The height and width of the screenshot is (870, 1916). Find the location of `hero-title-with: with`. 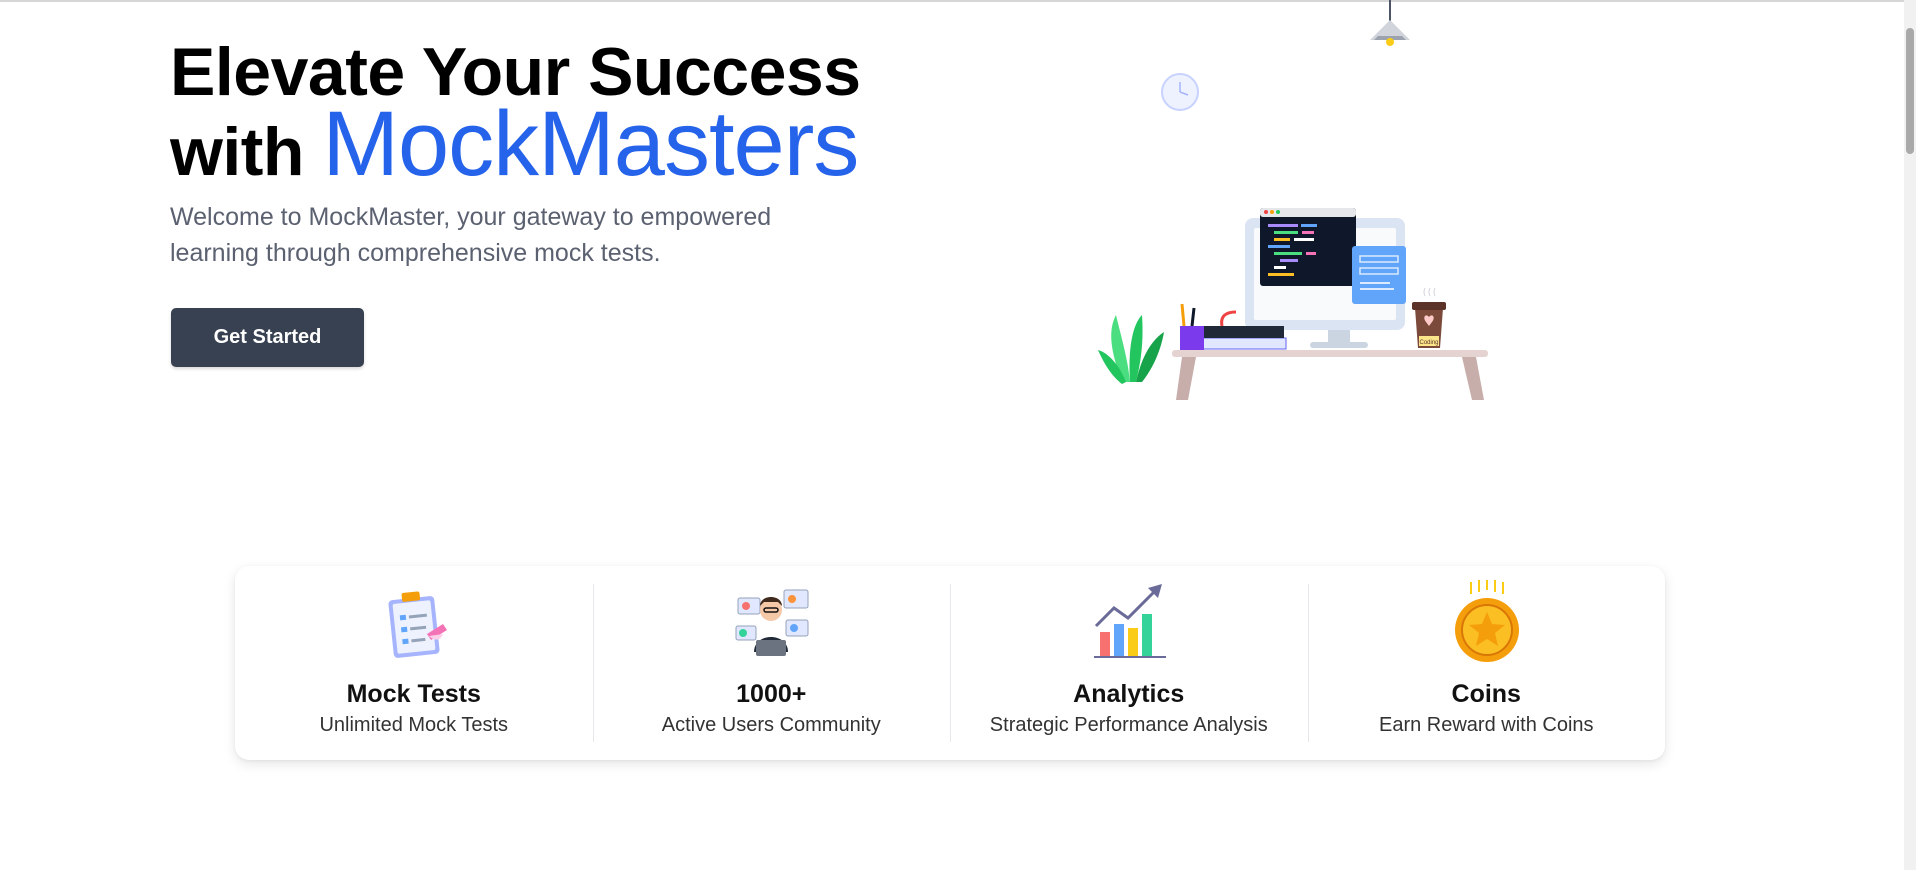

hero-title-with: with is located at coordinates (246, 152).